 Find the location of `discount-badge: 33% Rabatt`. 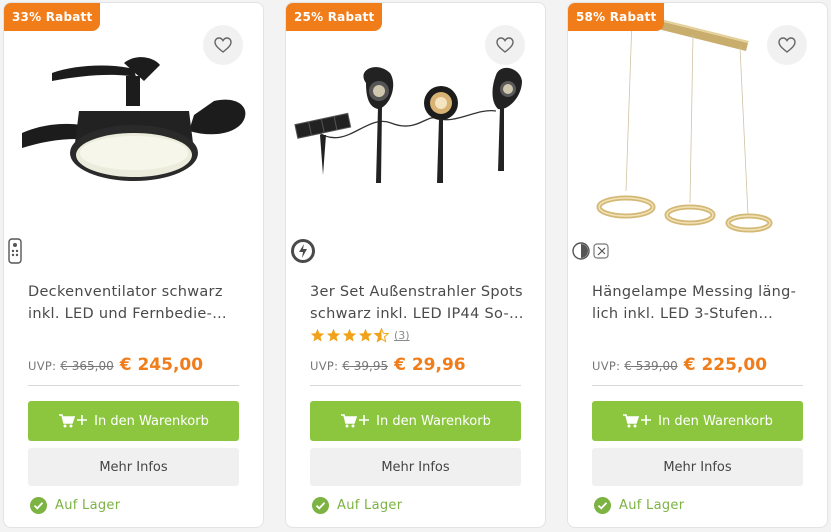

discount-badge: 33% Rabatt is located at coordinates (52, 17).